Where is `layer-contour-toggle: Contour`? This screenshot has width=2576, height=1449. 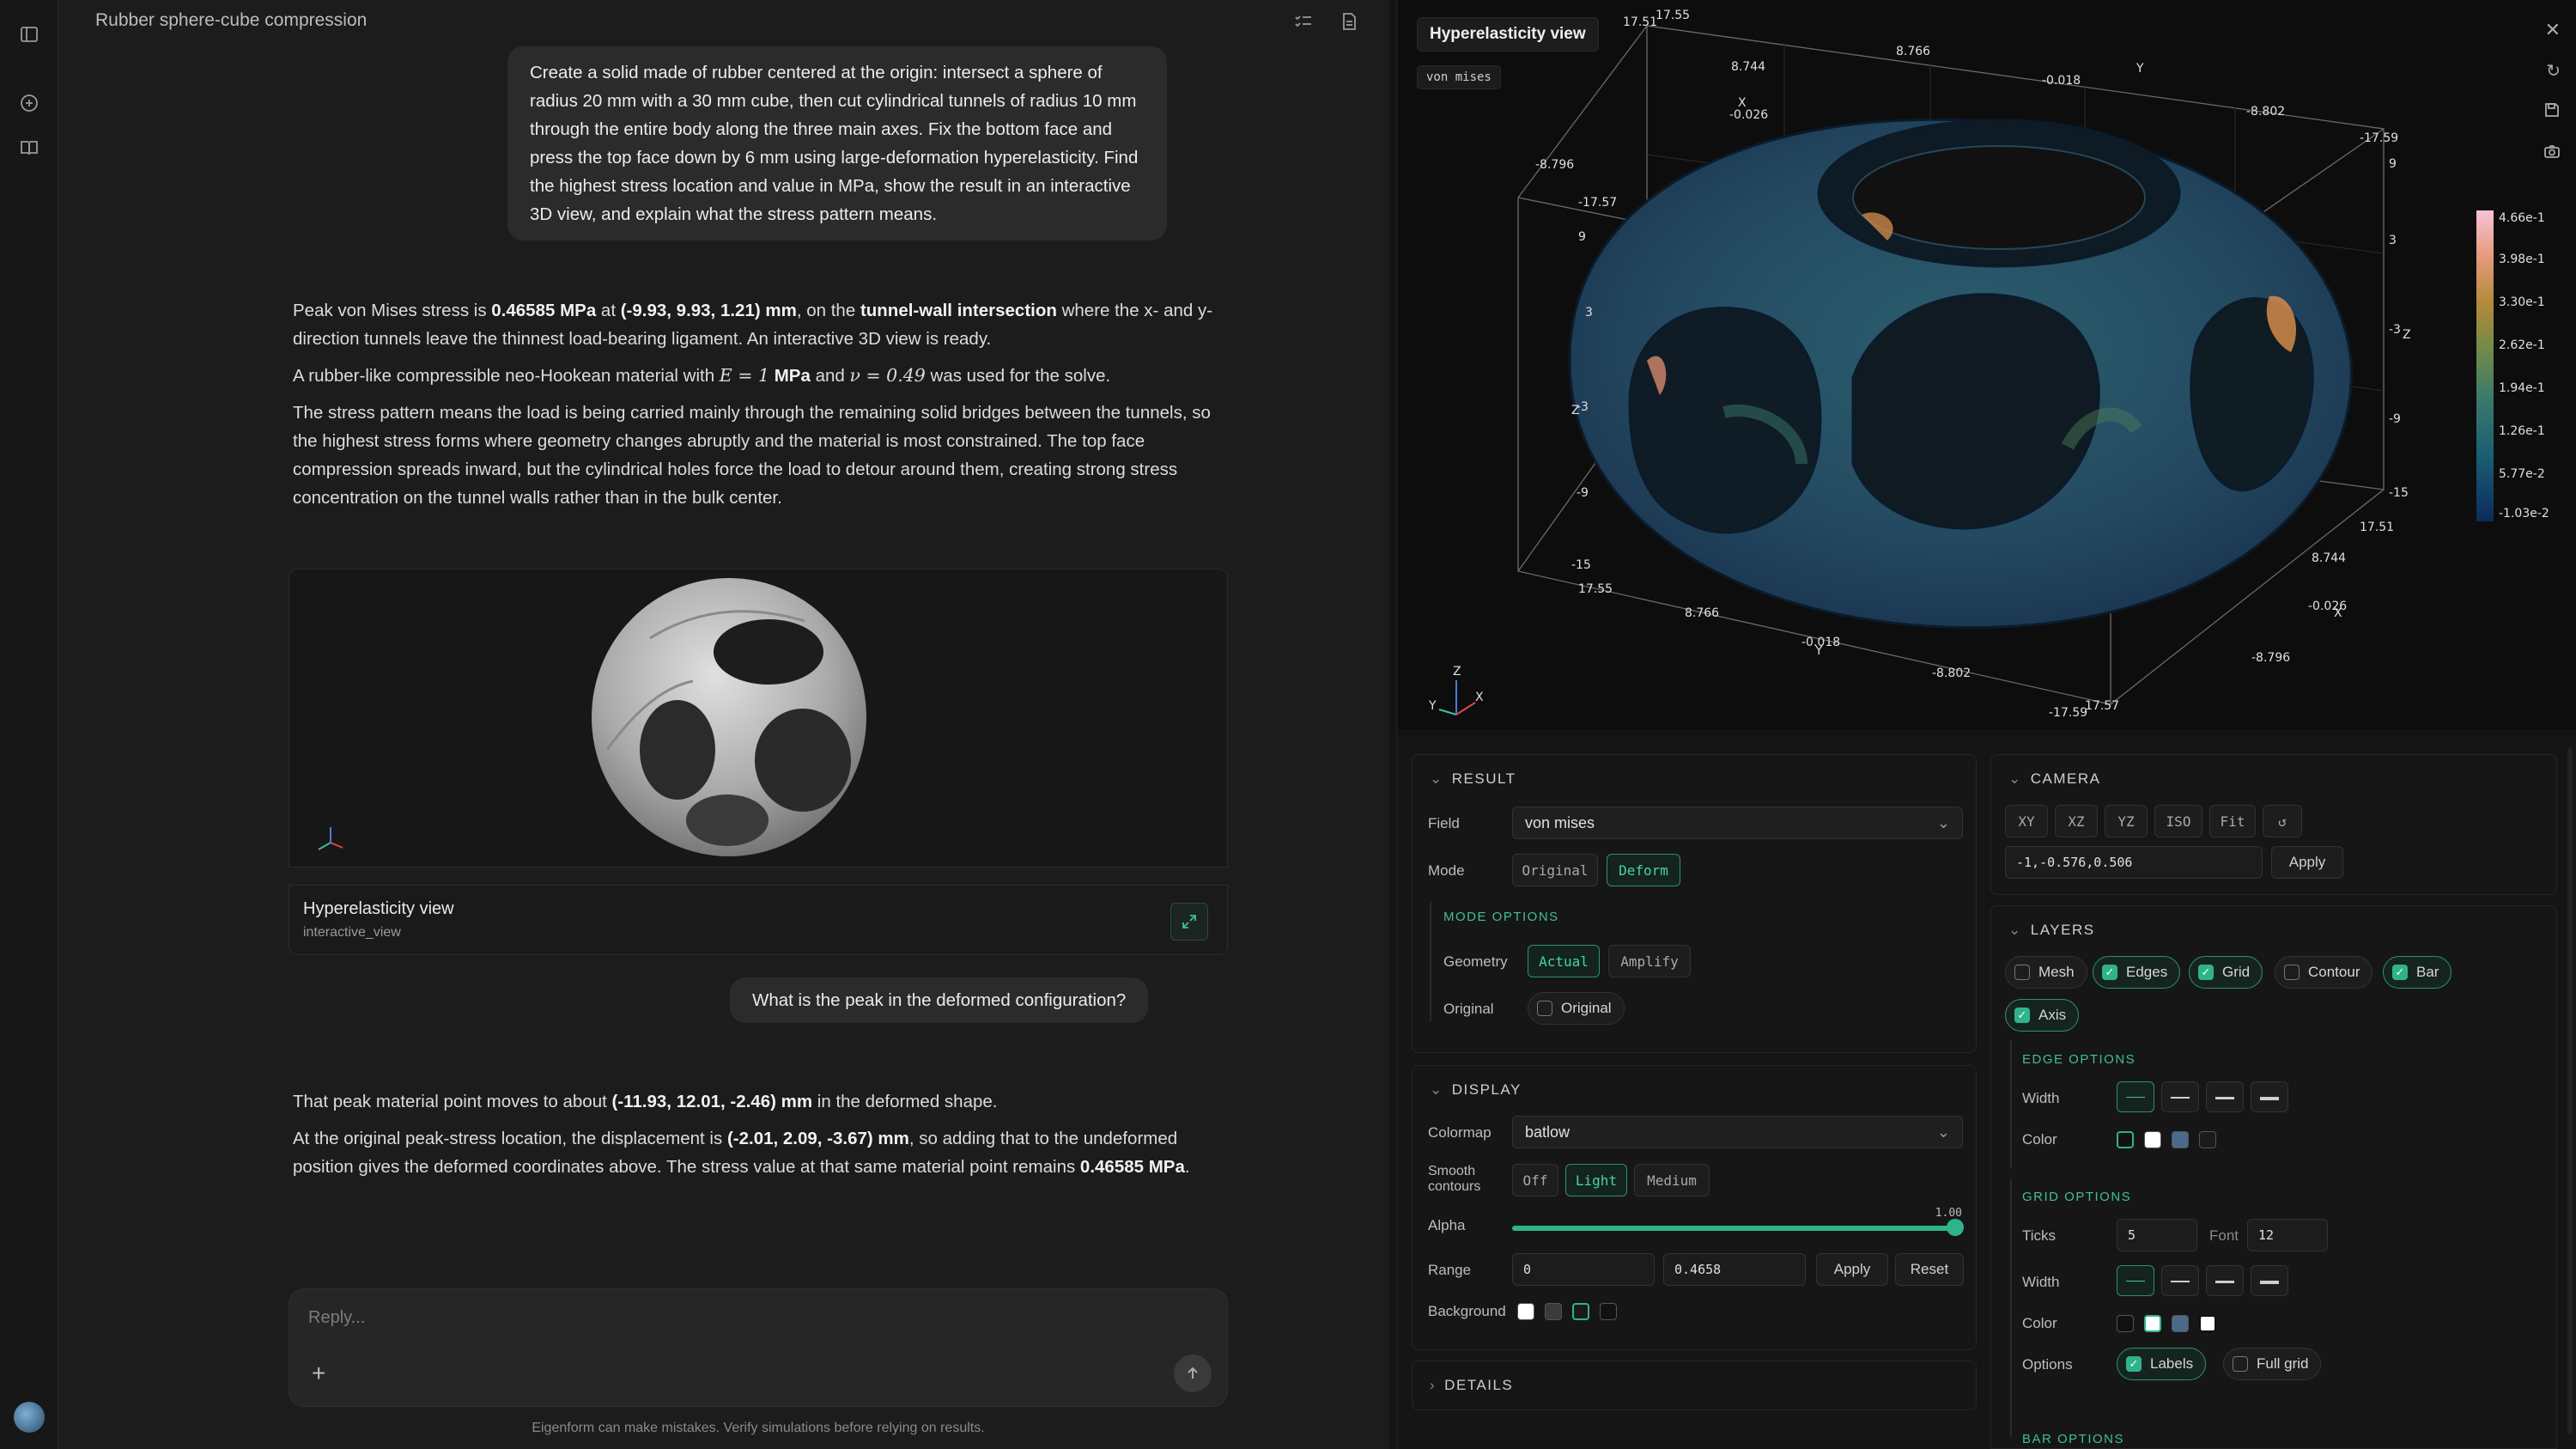 layer-contour-toggle: Contour is located at coordinates (2324, 972).